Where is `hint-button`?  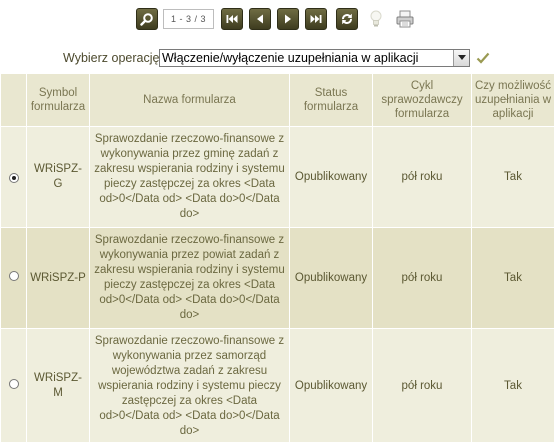 hint-button is located at coordinates (376, 19).